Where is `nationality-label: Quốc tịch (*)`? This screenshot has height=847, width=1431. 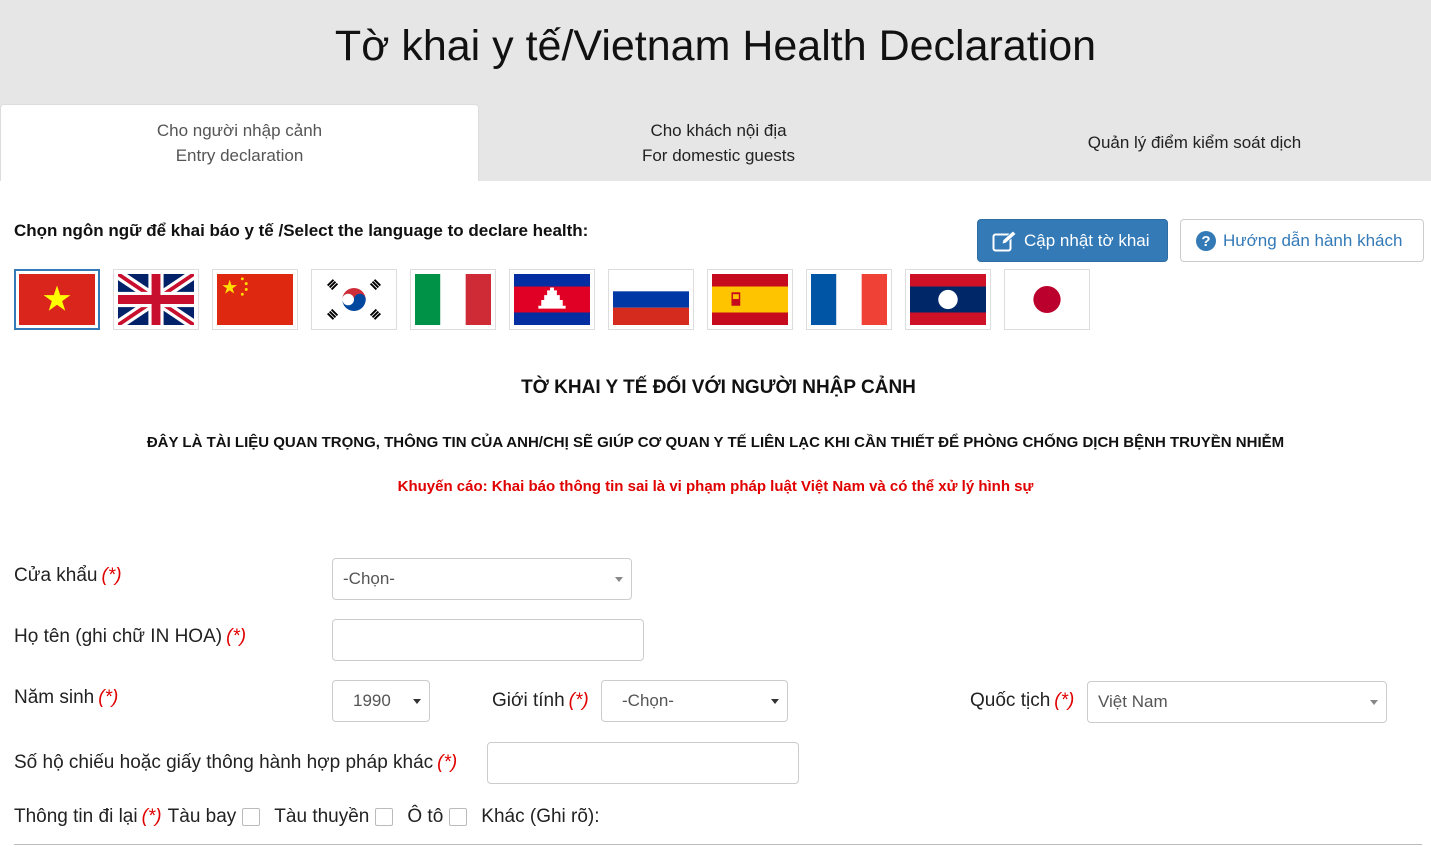 nationality-label: Quốc tịch (*) is located at coordinates (1022, 700).